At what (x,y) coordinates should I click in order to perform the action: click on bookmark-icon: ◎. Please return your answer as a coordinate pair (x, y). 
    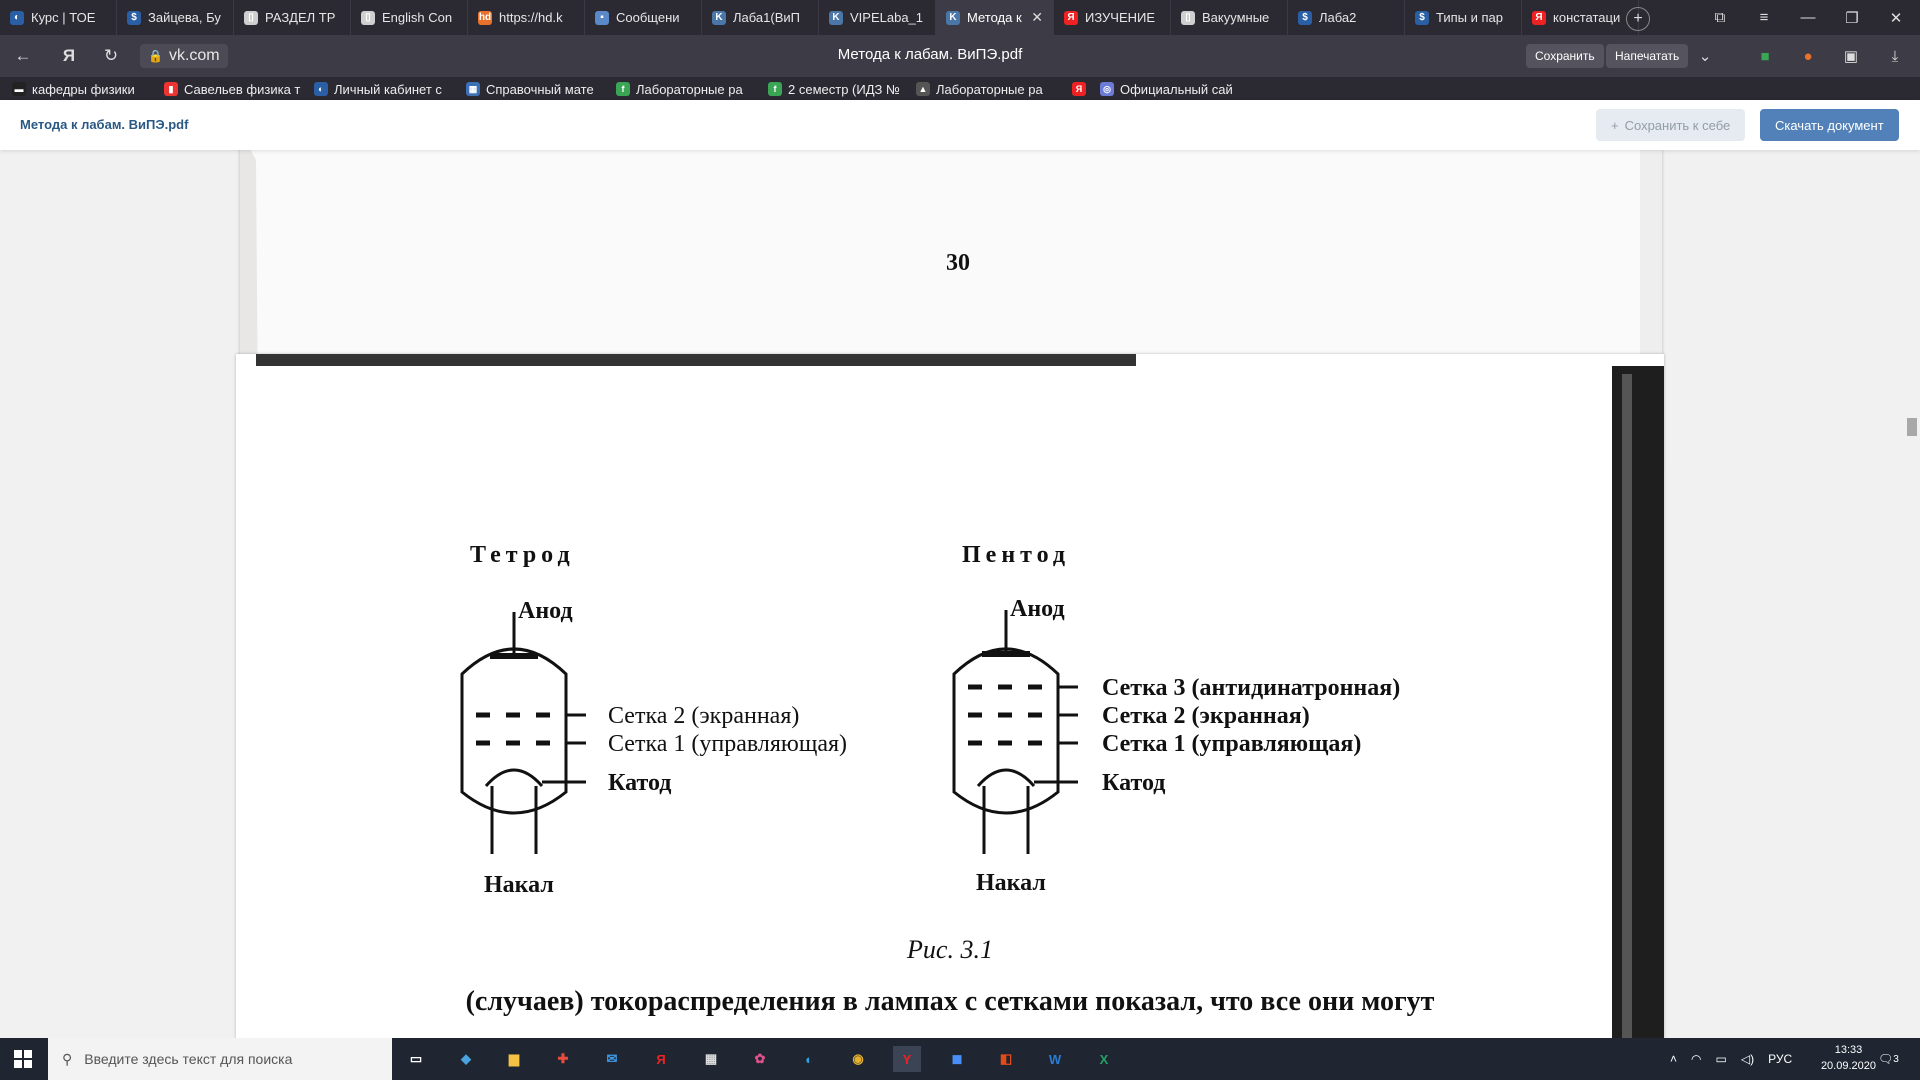
    Looking at the image, I should click on (1107, 89).